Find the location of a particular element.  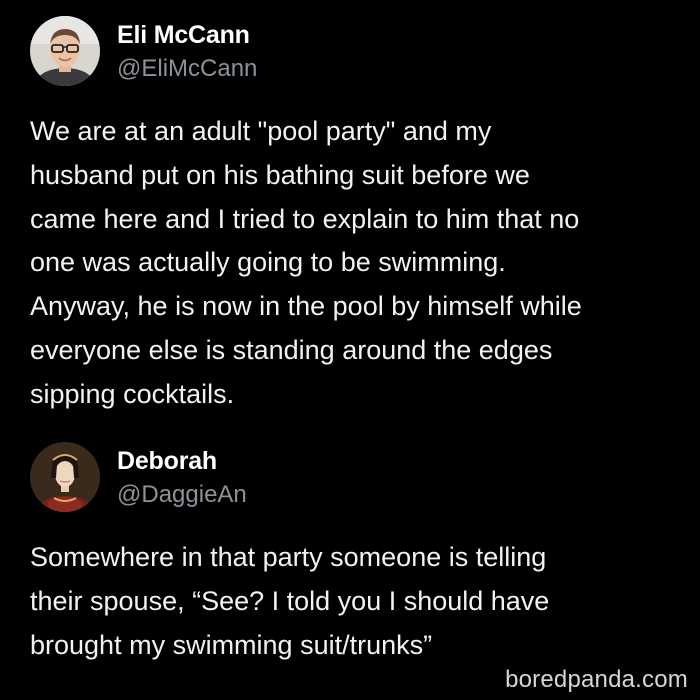

avatar-deborah is located at coordinates (65, 477).